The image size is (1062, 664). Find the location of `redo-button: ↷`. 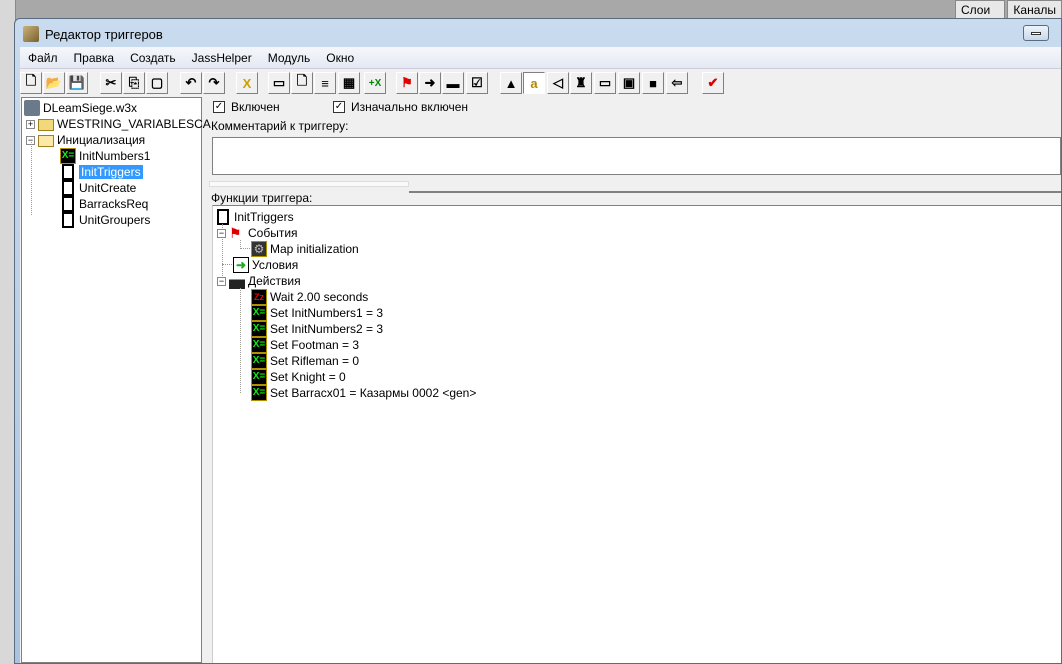

redo-button: ↷ is located at coordinates (214, 83).